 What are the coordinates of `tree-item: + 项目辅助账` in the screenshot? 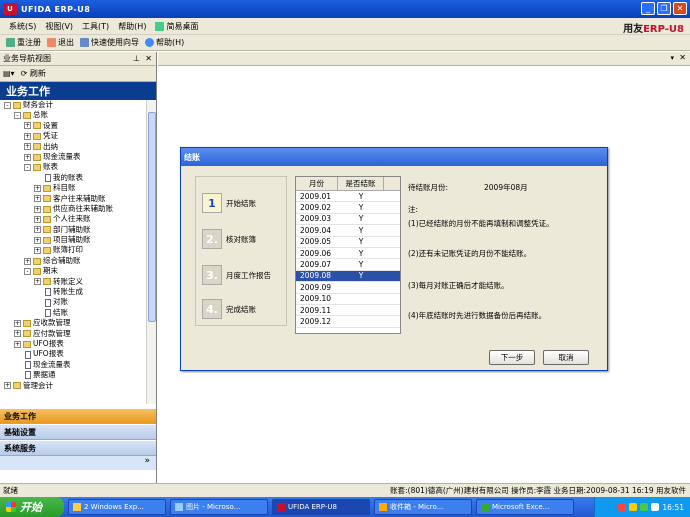 It's located at (73, 240).